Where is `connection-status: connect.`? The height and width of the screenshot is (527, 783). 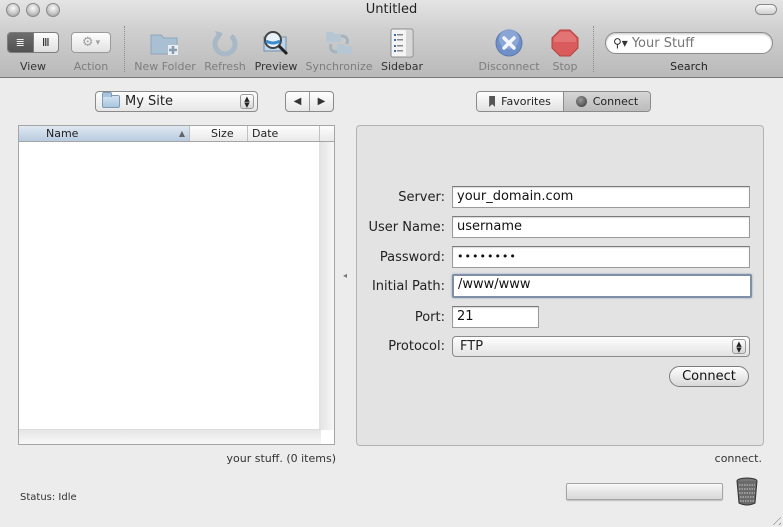
connection-status: connect. is located at coordinates (738, 458).